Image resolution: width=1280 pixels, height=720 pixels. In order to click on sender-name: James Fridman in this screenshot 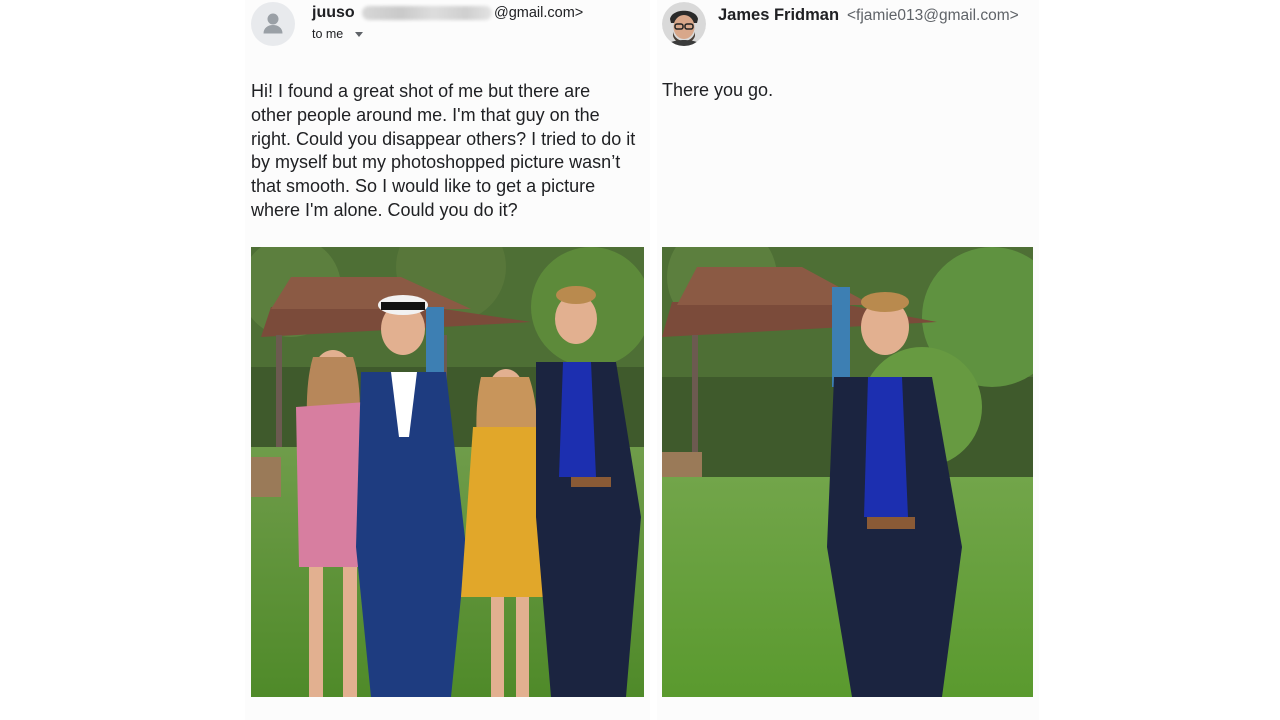, I will do `click(779, 15)`.